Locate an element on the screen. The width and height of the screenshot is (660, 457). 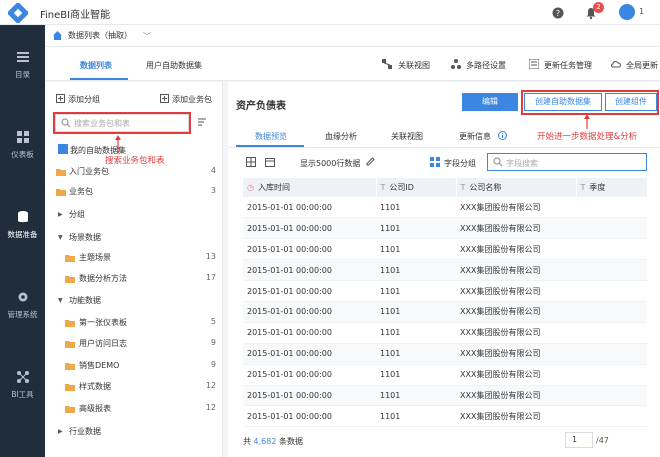
add-group-button: 添加分组 is located at coordinates (84, 99).